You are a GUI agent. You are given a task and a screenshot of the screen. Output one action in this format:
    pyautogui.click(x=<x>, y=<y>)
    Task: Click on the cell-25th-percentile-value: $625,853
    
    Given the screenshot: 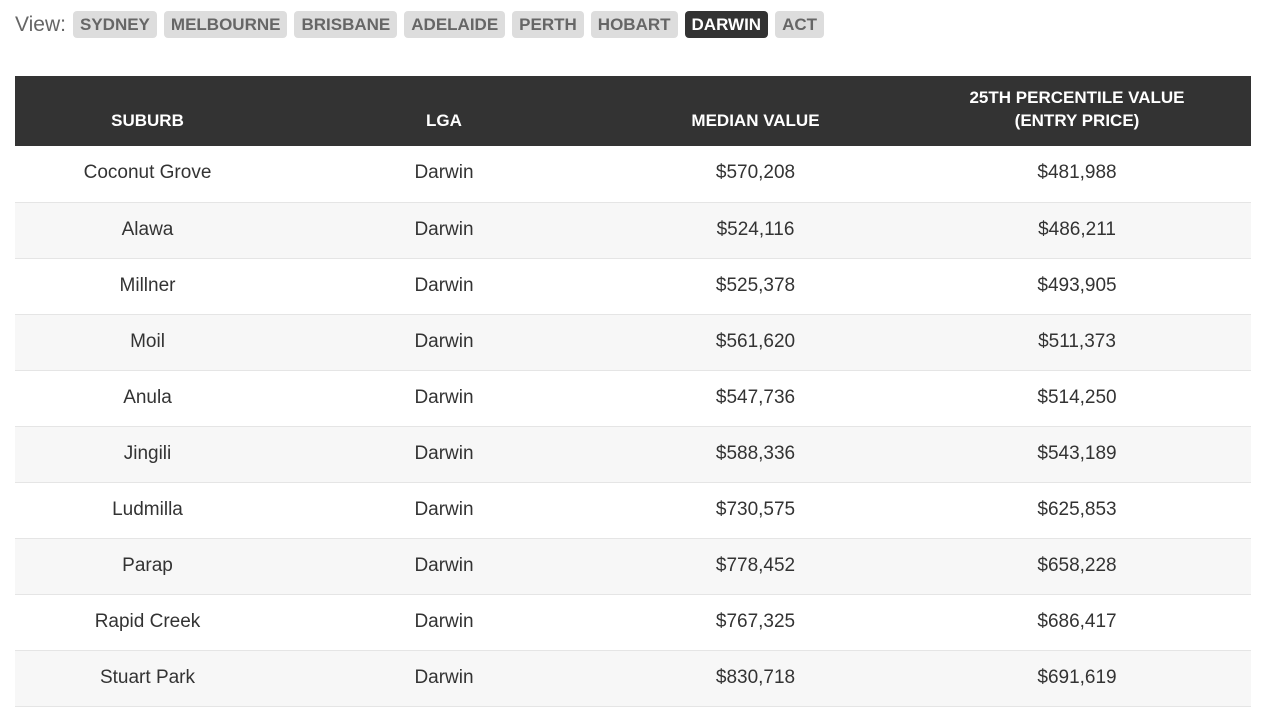 What is the action you would take?
    pyautogui.click(x=1077, y=509)
    